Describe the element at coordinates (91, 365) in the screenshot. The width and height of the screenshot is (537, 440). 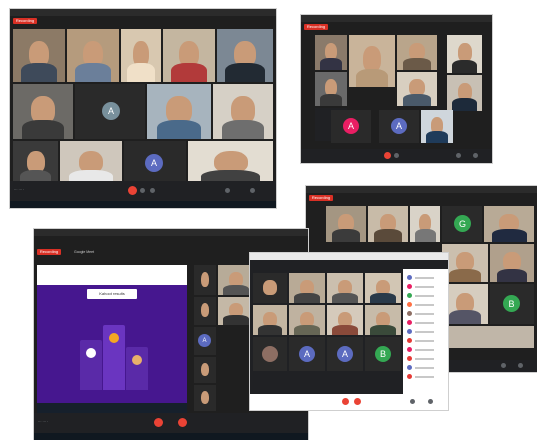
I see `podium-second` at that location.